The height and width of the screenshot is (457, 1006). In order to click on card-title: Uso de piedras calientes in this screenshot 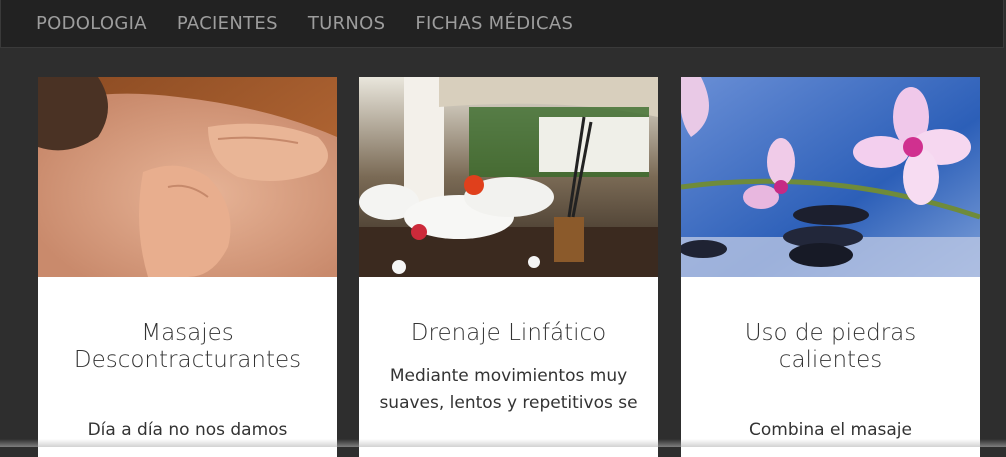, I will do `click(830, 347)`.